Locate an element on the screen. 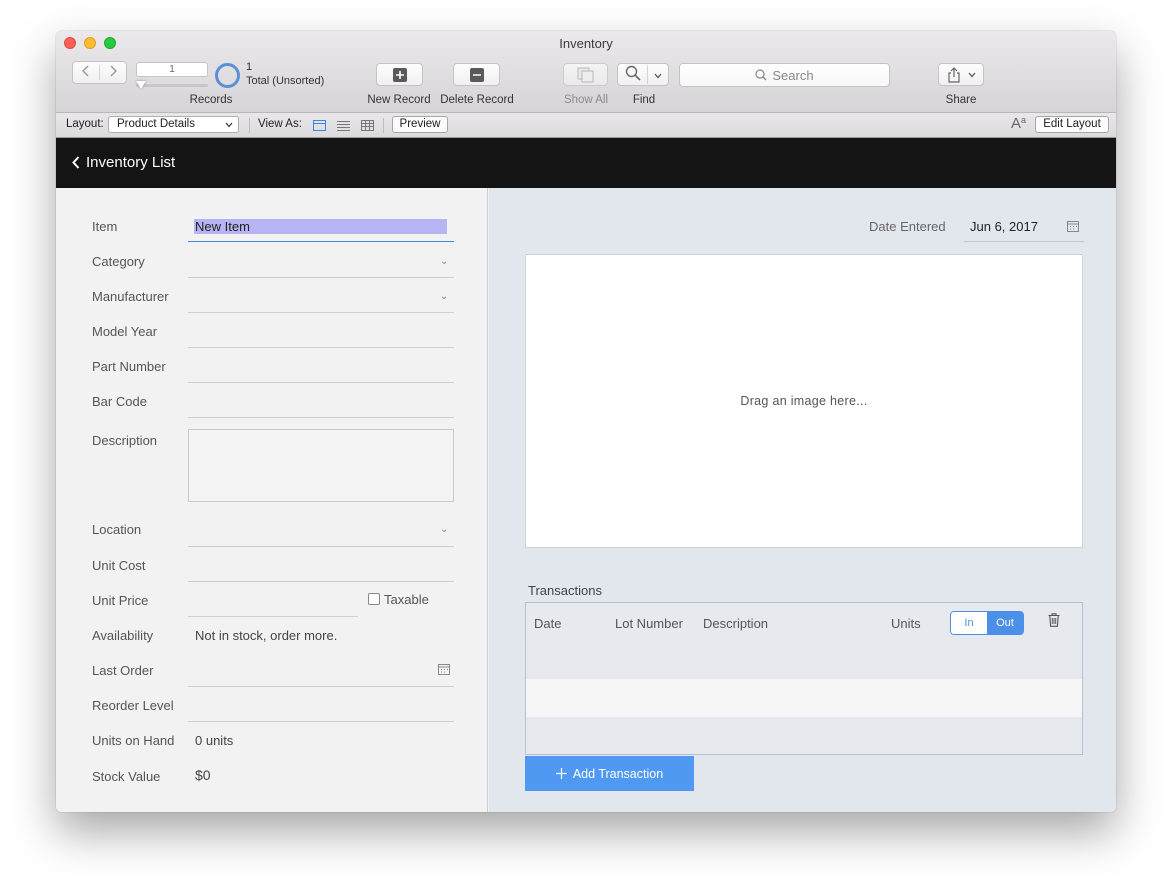  date-entered-field: Jun 6, 2017 is located at coordinates (1004, 226).